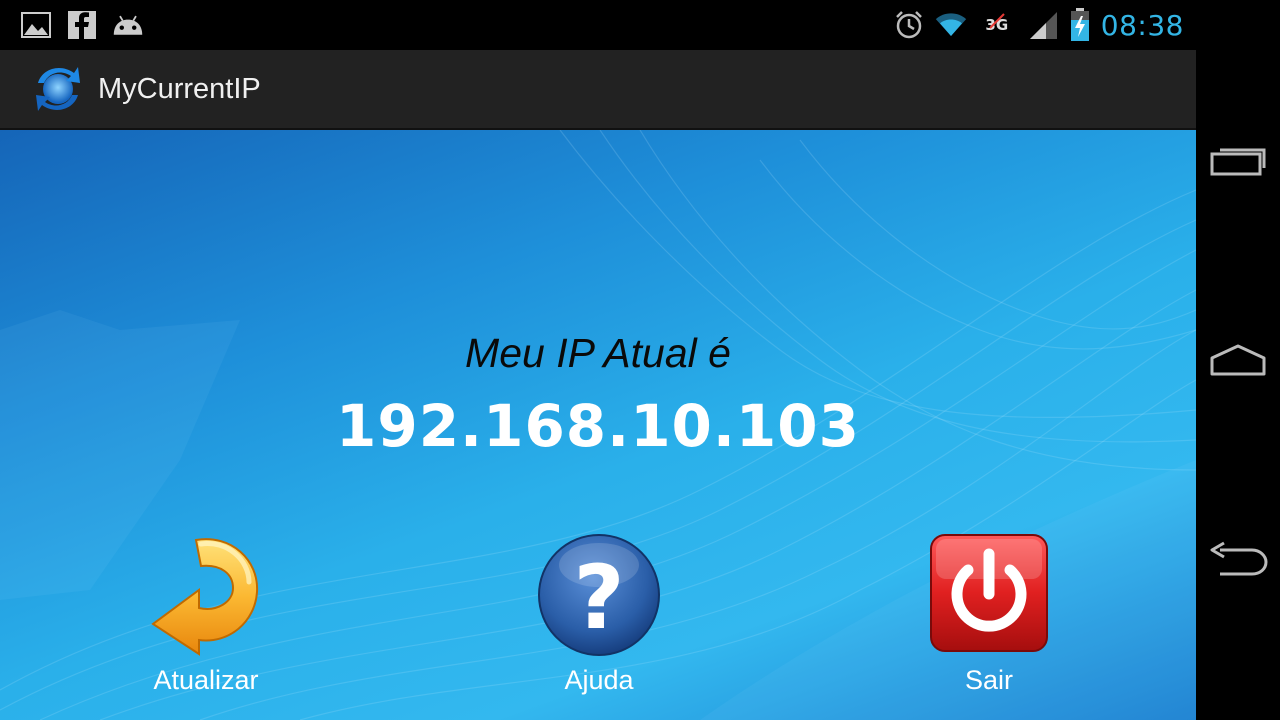  I want to click on home-icon, so click(1238, 360).